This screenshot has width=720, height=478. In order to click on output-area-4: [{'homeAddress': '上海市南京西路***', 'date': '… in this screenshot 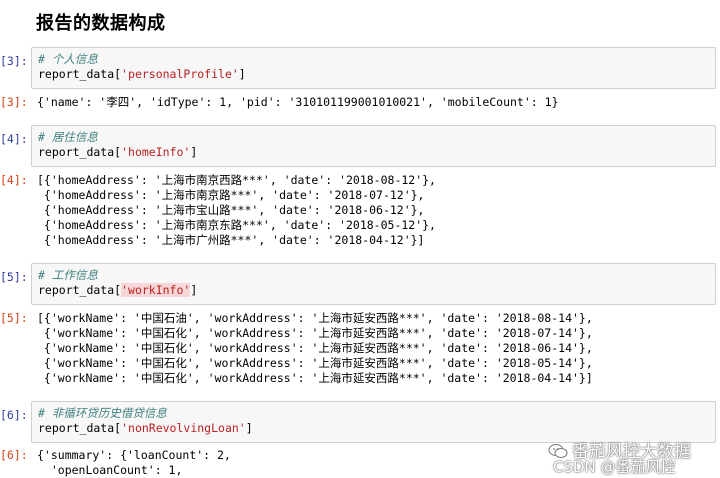, I will do `click(236, 210)`.